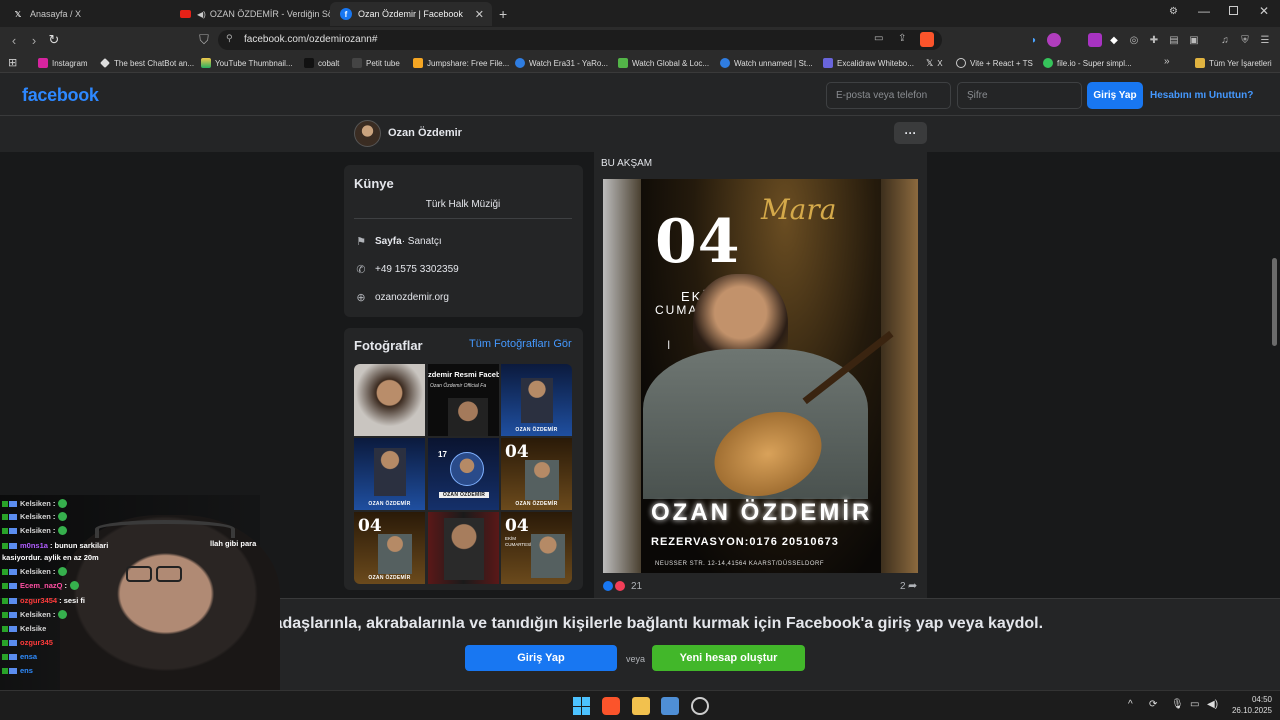  Describe the element at coordinates (934, 63) in the screenshot. I see `bookmark-x: 𝕏X` at that location.